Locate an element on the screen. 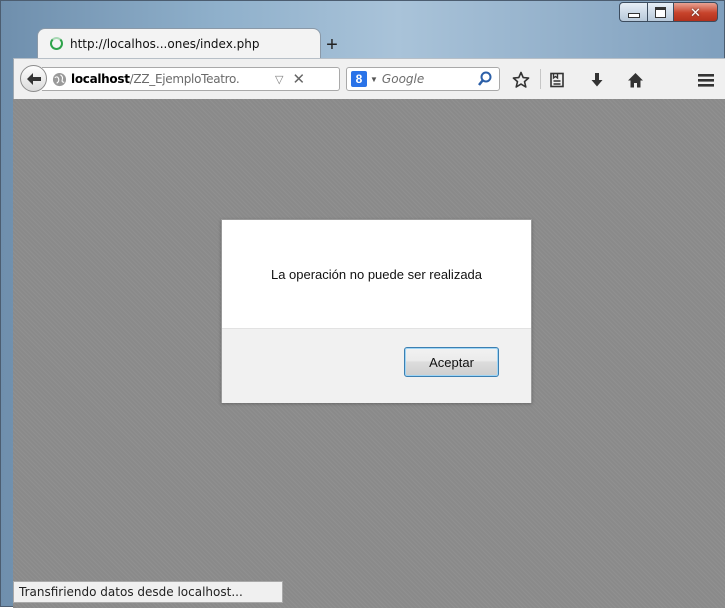  maximize-icon is located at coordinates (660, 12).